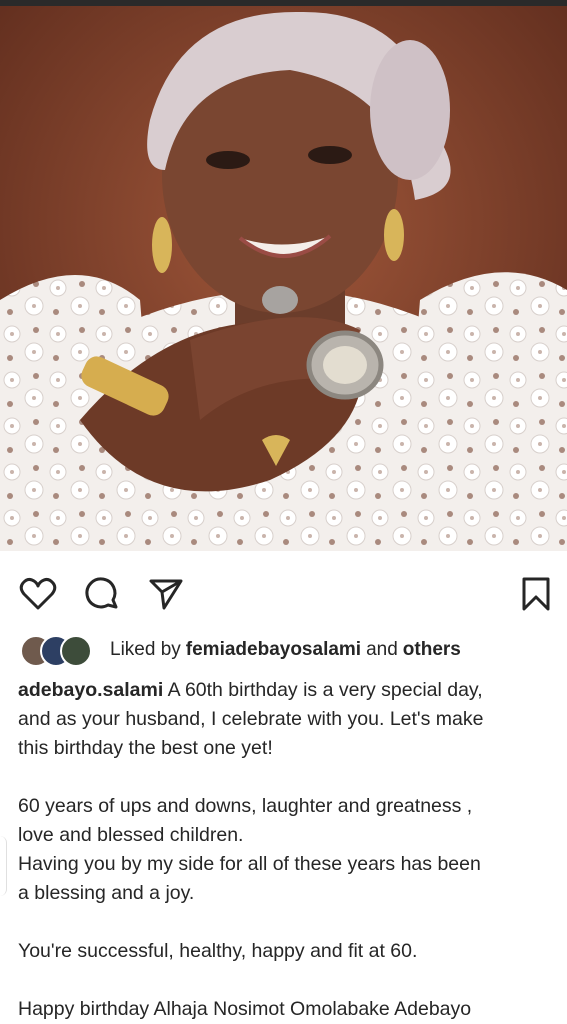 This screenshot has height=1024, width=567. What do you see at coordinates (131, 835) in the screenshot?
I see `caption-line: love and blessed children.` at bounding box center [131, 835].